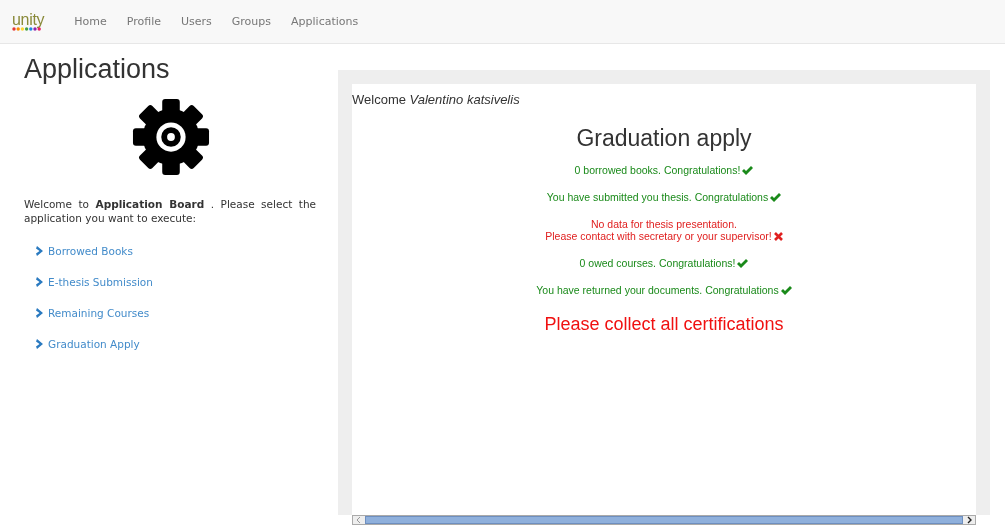 The image size is (1005, 526). Describe the element at coordinates (664, 224) in the screenshot. I see `status-message: No data for thesis presentation.` at that location.